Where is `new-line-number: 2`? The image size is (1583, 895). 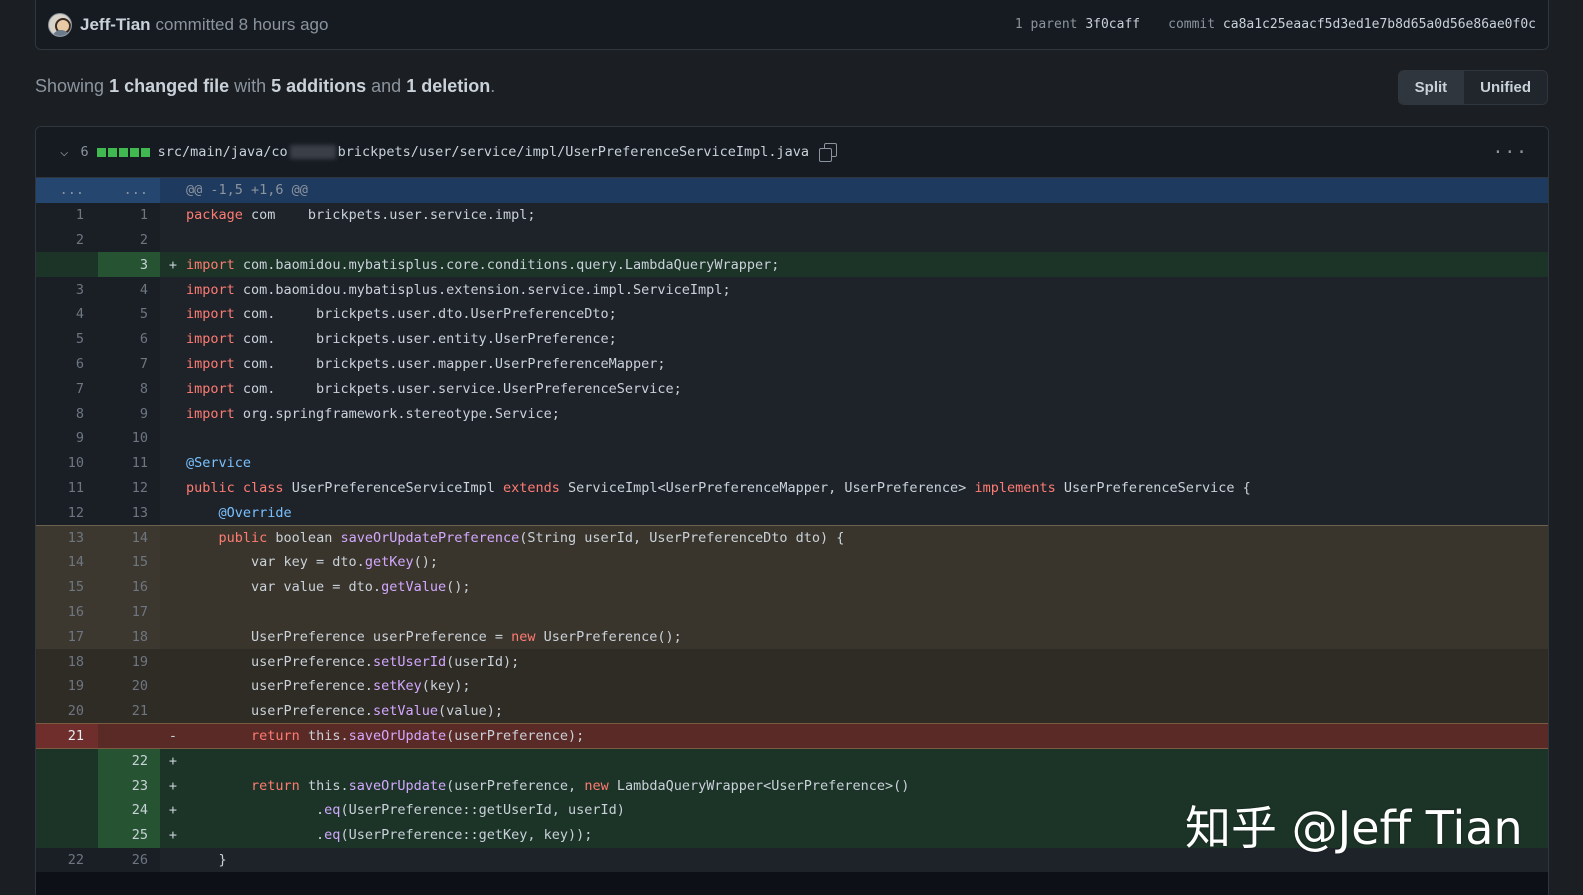
new-line-number: 2 is located at coordinates (129, 240).